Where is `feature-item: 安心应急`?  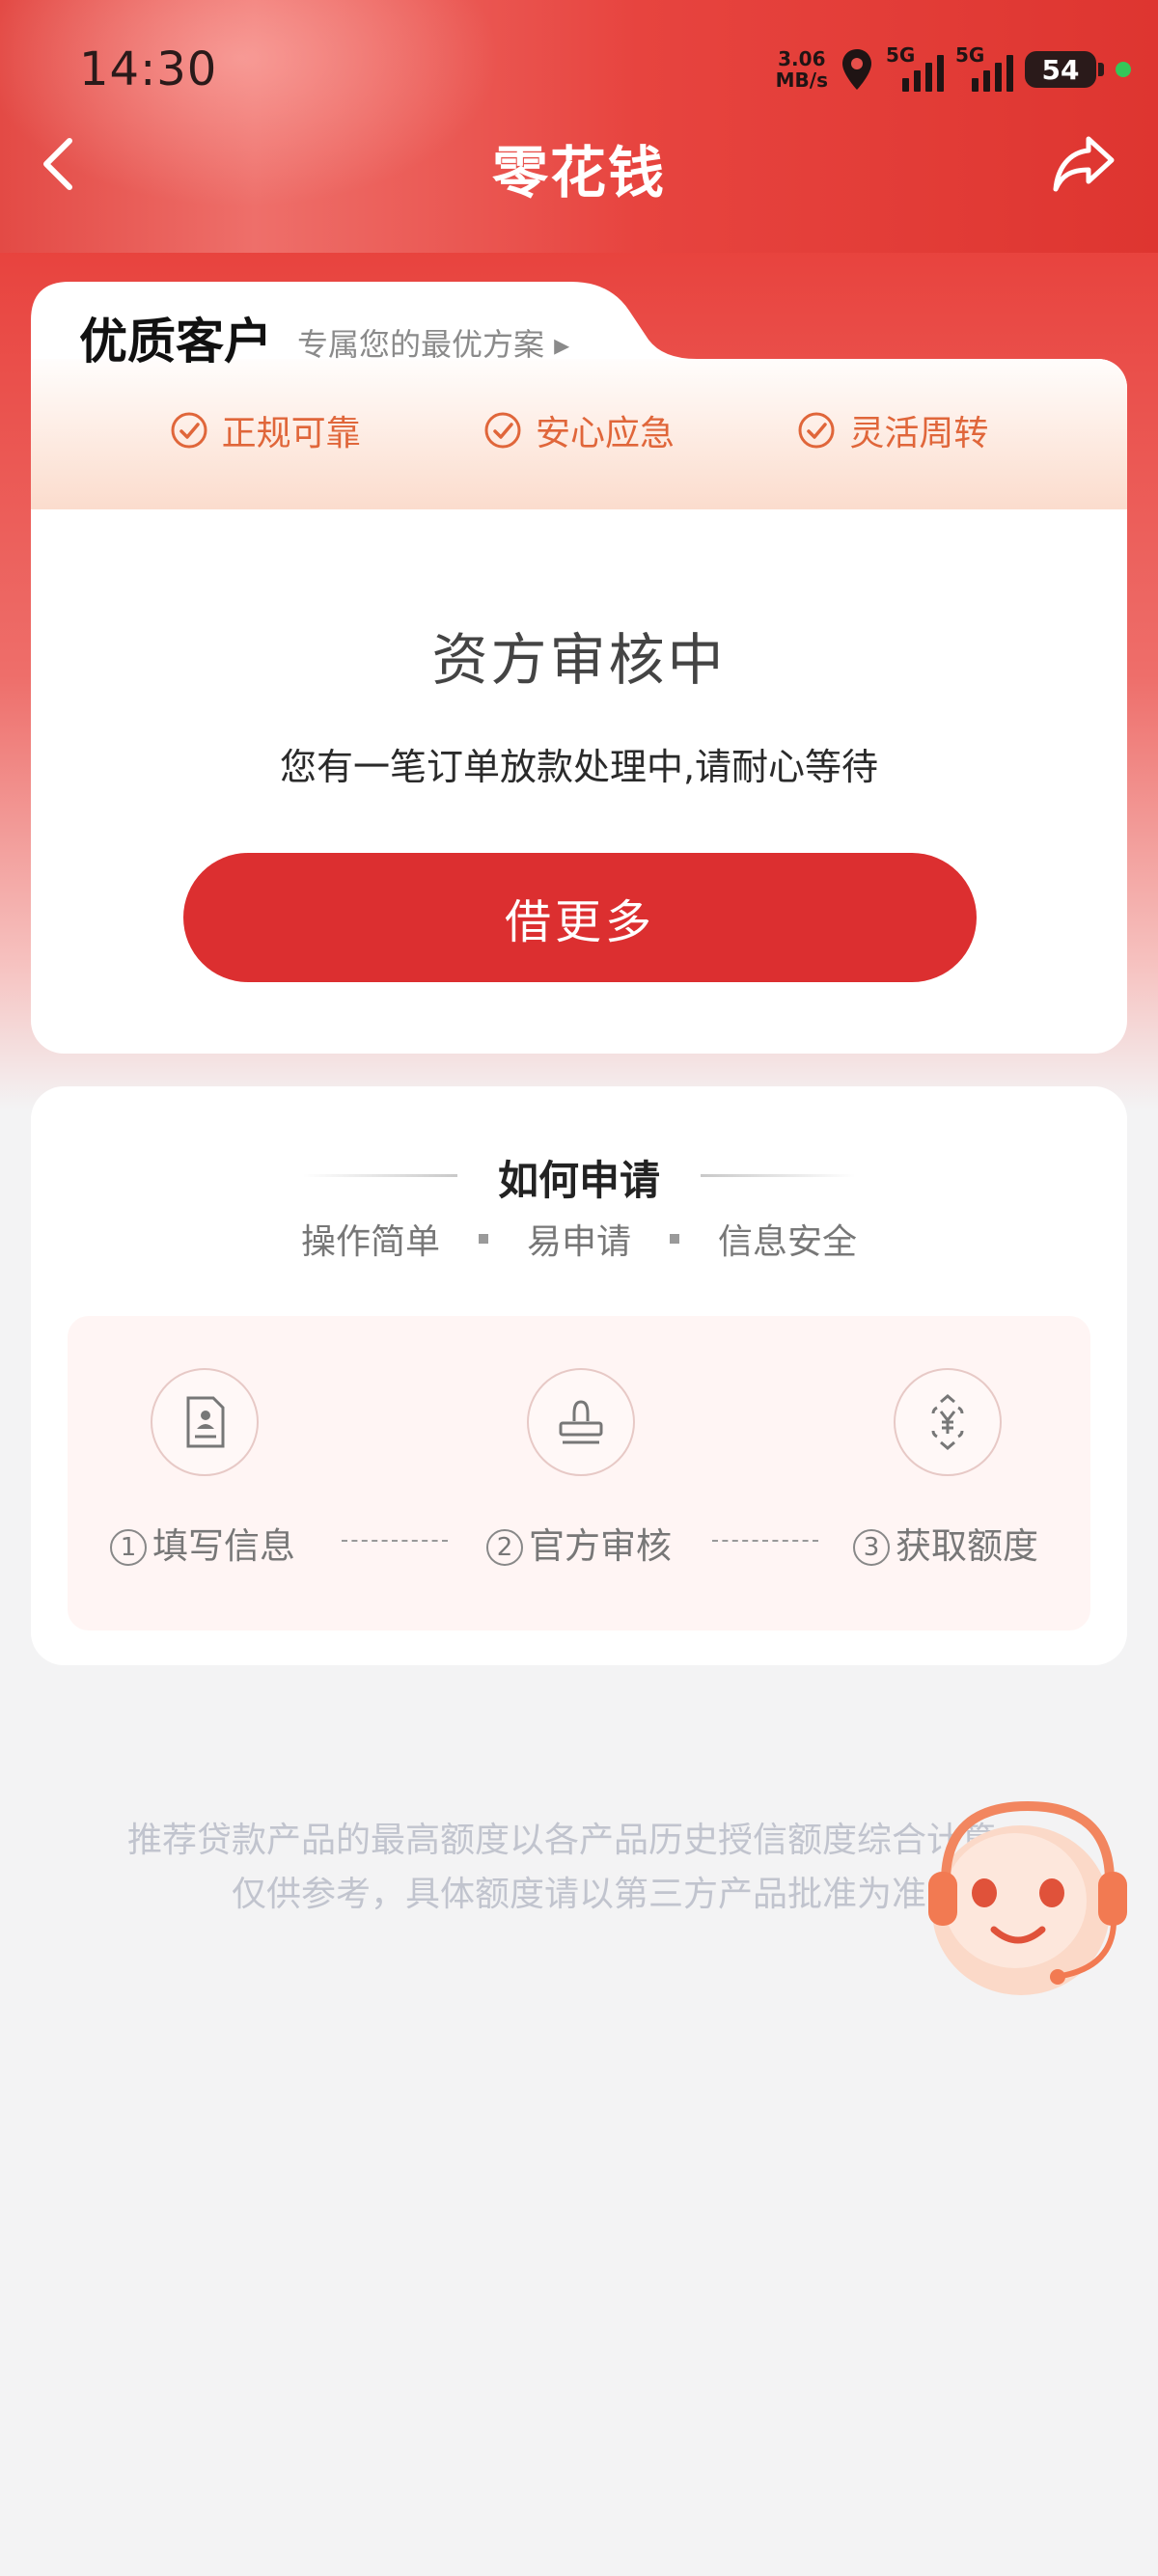 feature-item: 安心应急 is located at coordinates (579, 430).